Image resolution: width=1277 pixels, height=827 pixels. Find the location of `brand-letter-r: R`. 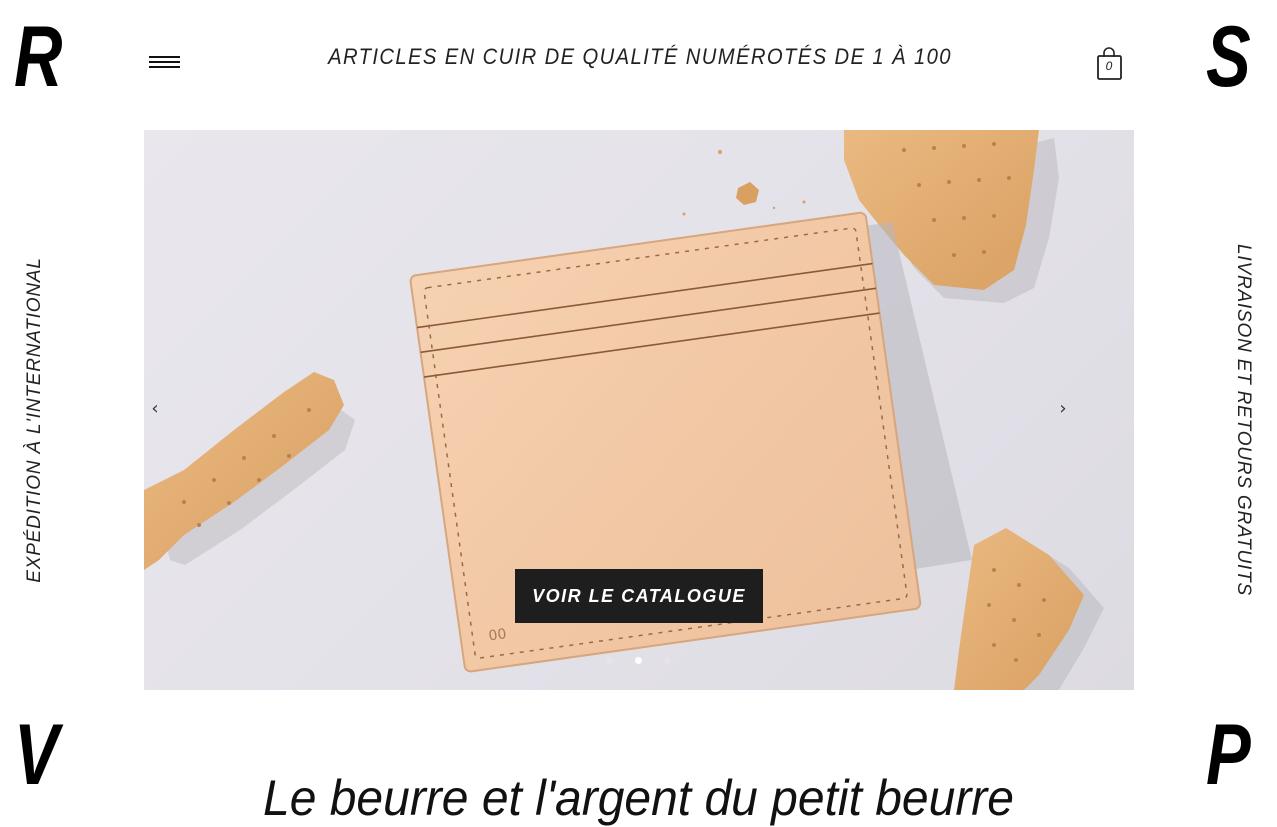

brand-letter-r: R is located at coordinates (38, 57).